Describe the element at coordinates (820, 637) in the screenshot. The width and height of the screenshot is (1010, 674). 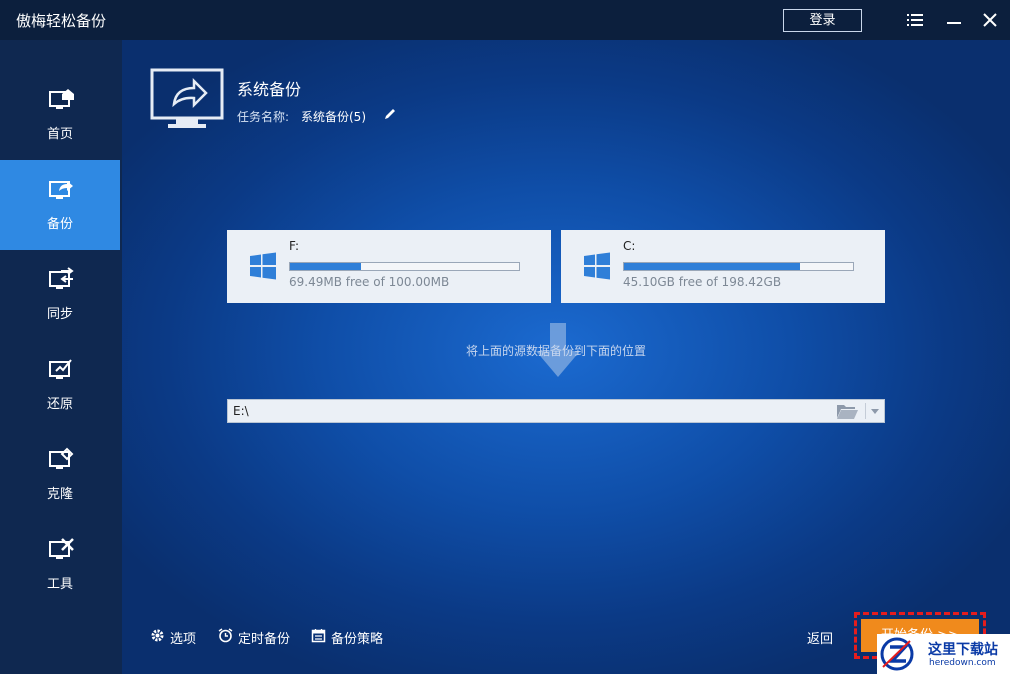
I see `back-button: 返回` at that location.